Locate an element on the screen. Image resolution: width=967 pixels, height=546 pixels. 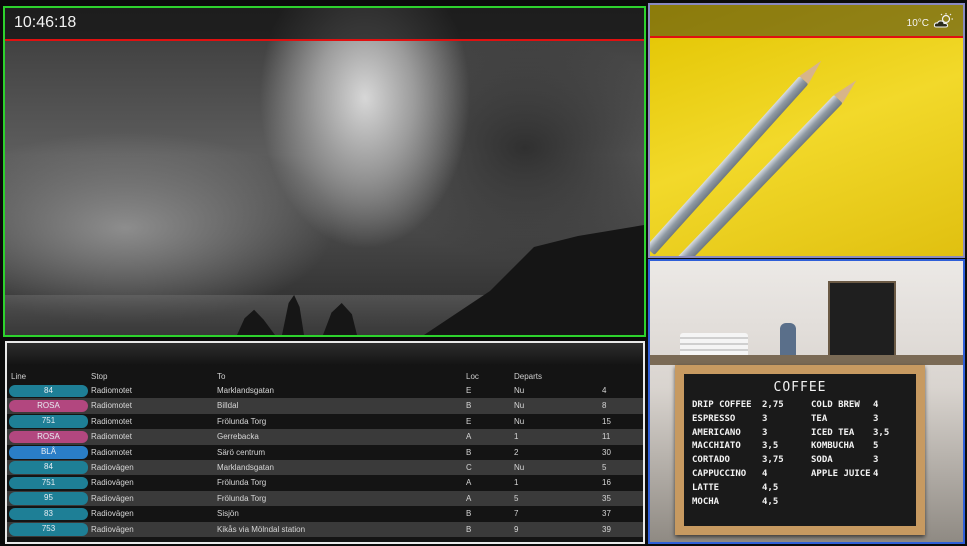
menu-item: DRIP COFFEE 2,75 is located at coordinates (738, 405).